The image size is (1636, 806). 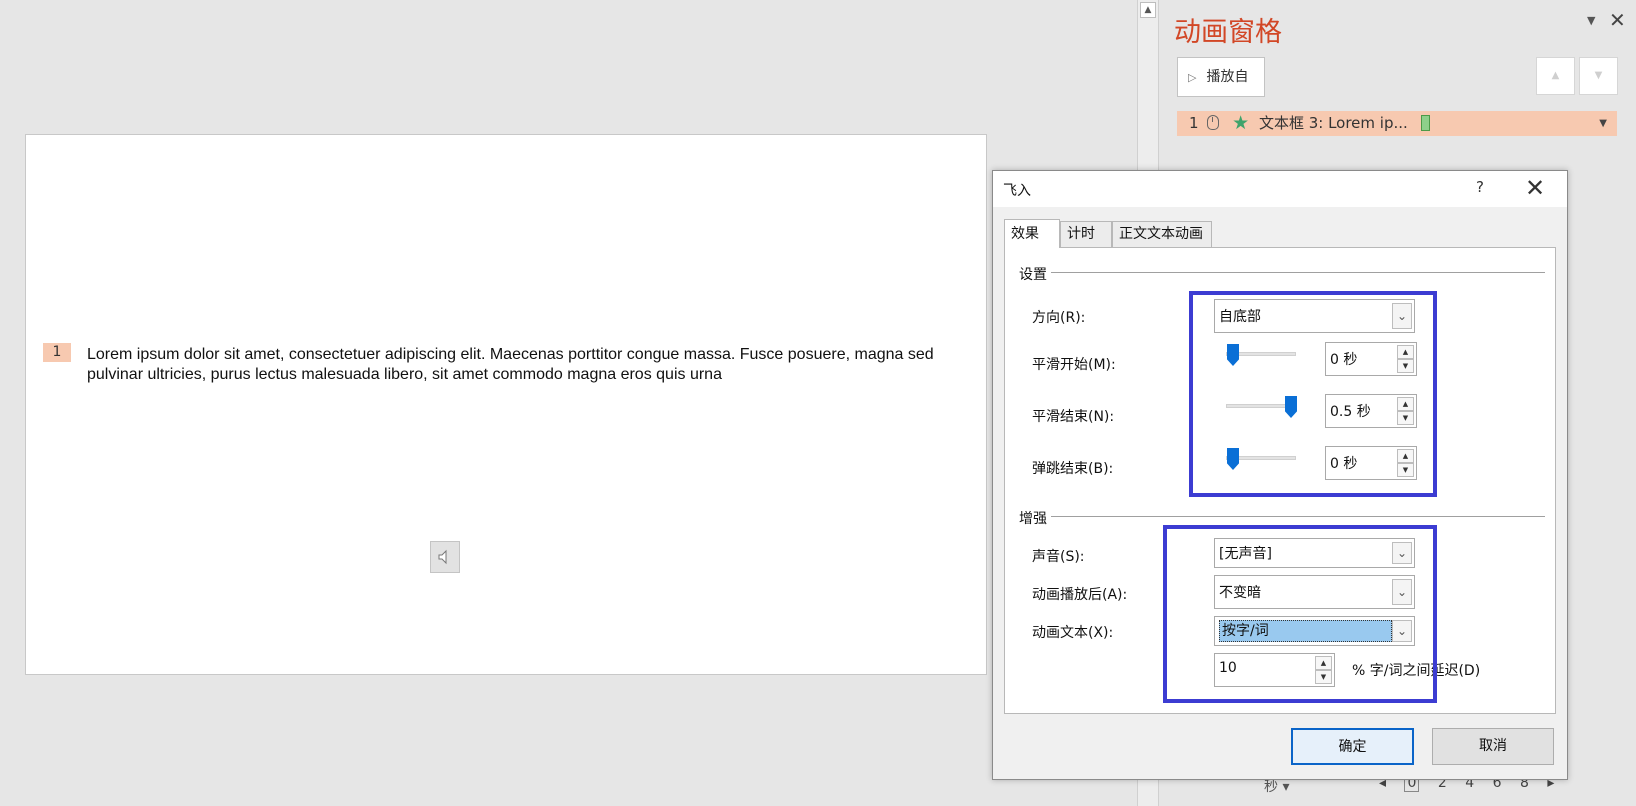 What do you see at coordinates (1073, 469) in the screenshot?
I see `bounce-end-label: 弹跳结束(B):` at bounding box center [1073, 469].